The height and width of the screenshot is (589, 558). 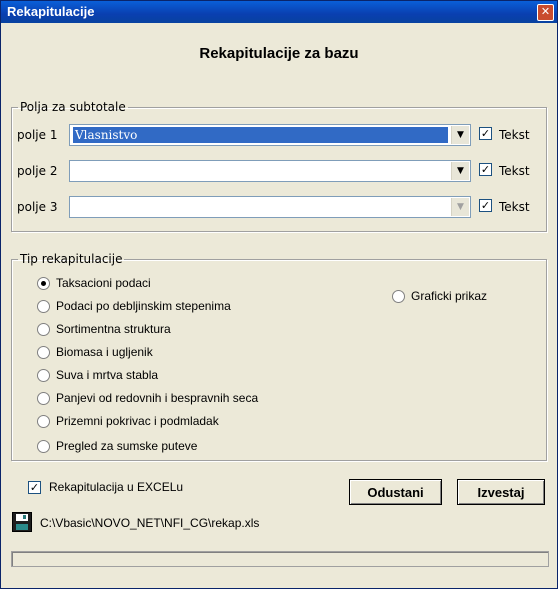 I want to click on recap-type-legend: Tip rekapitulacije, so click(x=71, y=259).